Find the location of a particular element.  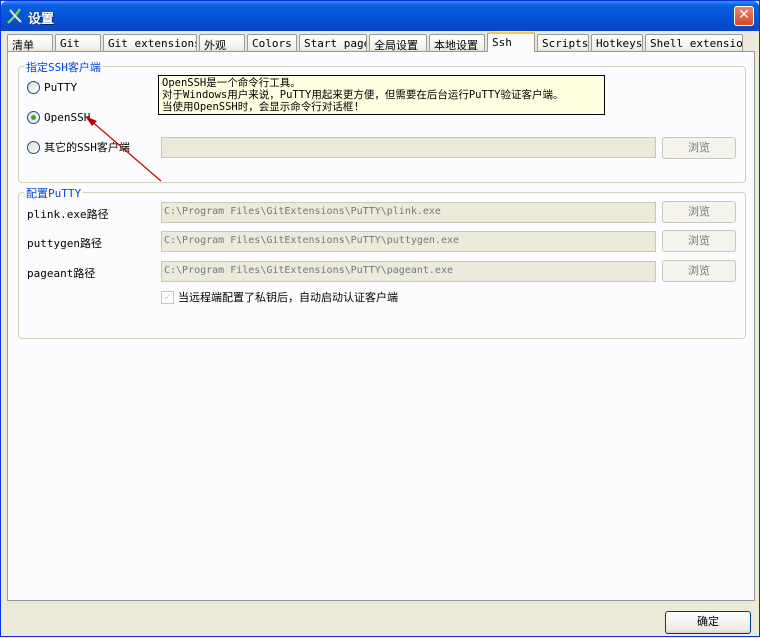

tab-git: Git is located at coordinates (78, 42).